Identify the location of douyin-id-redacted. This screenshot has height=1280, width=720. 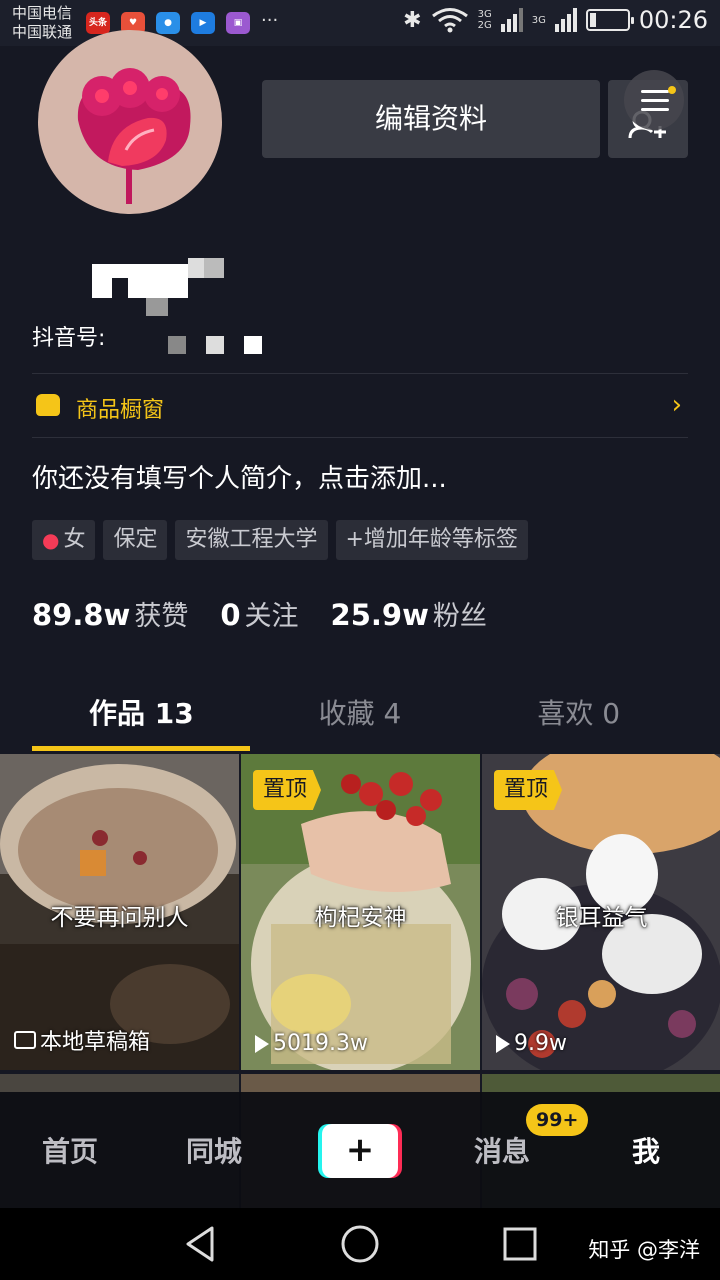
(216, 346).